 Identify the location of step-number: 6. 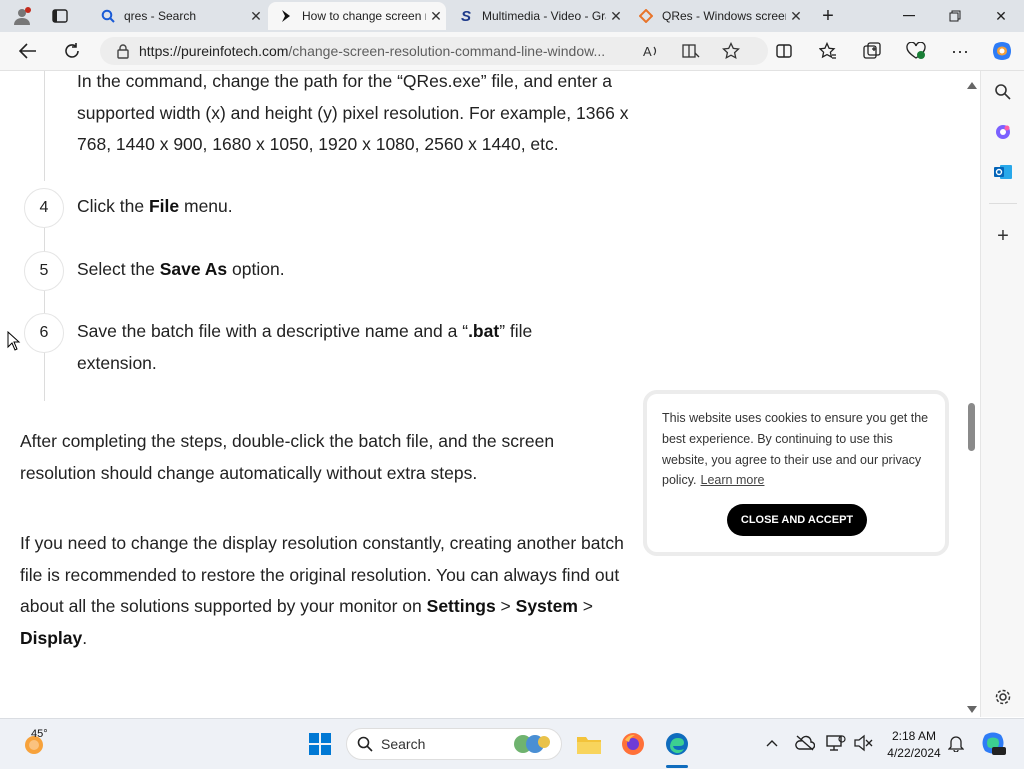
(44, 333).